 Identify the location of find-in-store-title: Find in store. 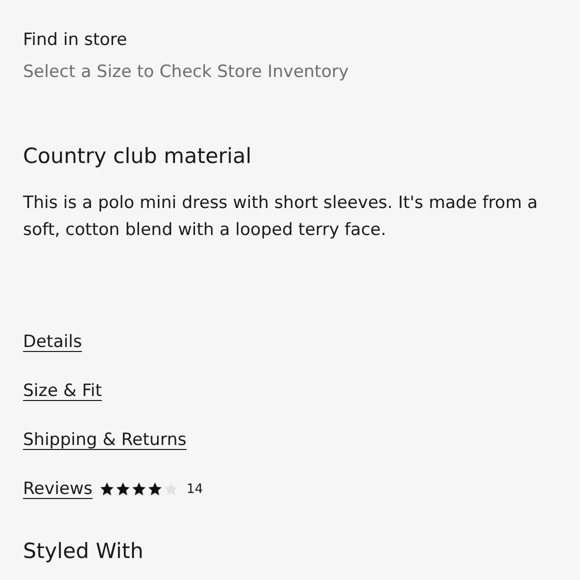
(75, 40).